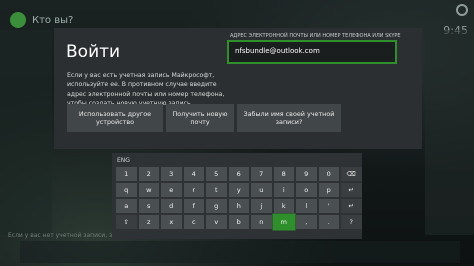  What do you see at coordinates (306, 206) in the screenshot?
I see `key: l` at bounding box center [306, 206].